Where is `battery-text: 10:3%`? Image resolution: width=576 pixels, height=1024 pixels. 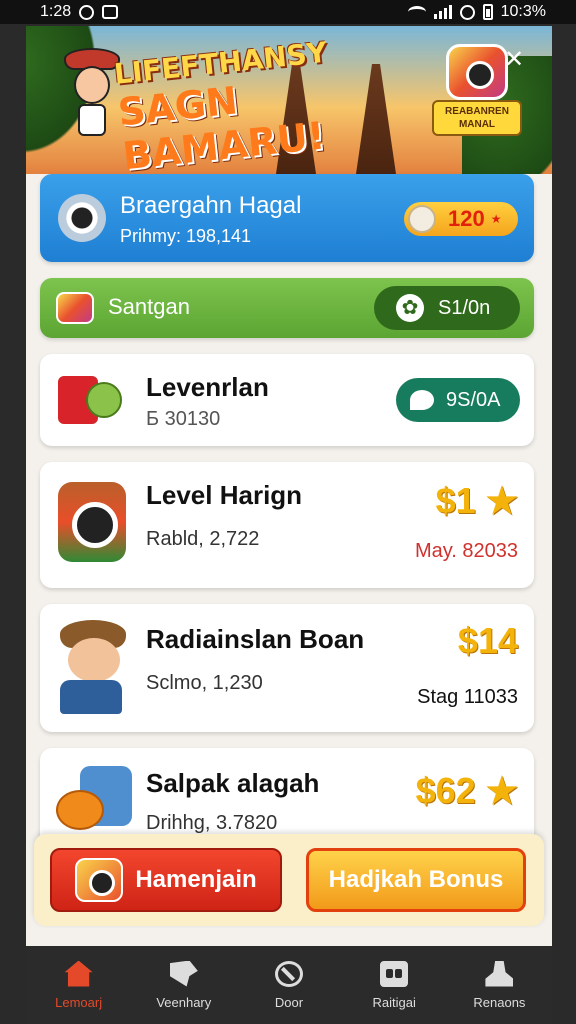
battery-text: 10:3% is located at coordinates (523, 11).